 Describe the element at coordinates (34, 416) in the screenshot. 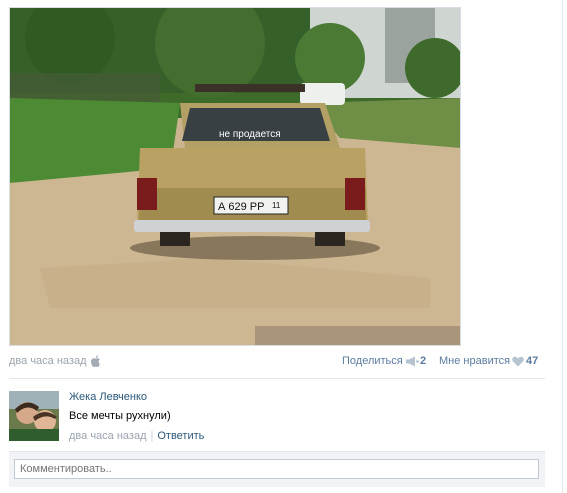

I see `avatar` at that location.